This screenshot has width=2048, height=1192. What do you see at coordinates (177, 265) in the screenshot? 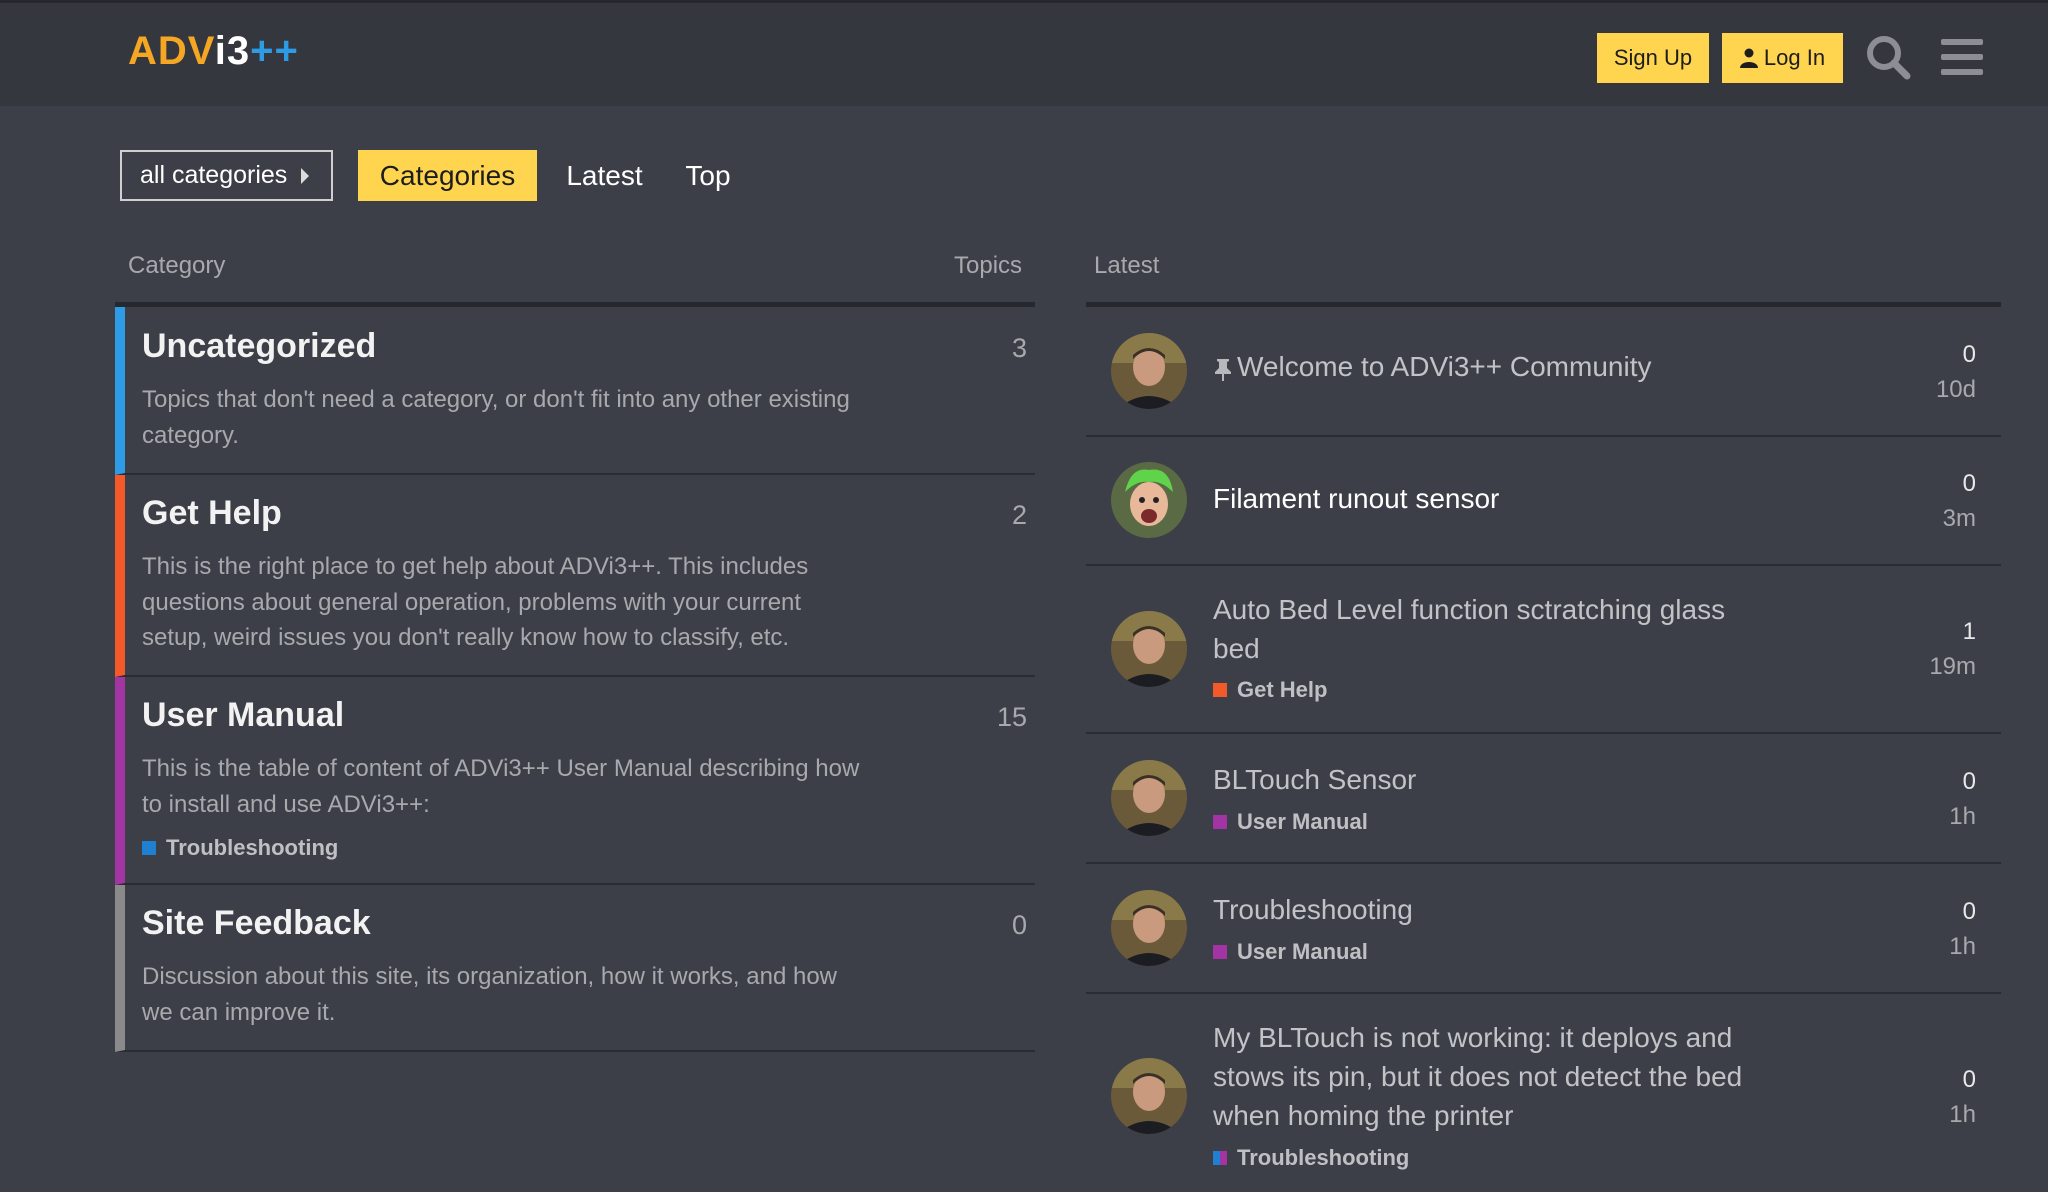
I see `category-column-header: Category` at bounding box center [177, 265].